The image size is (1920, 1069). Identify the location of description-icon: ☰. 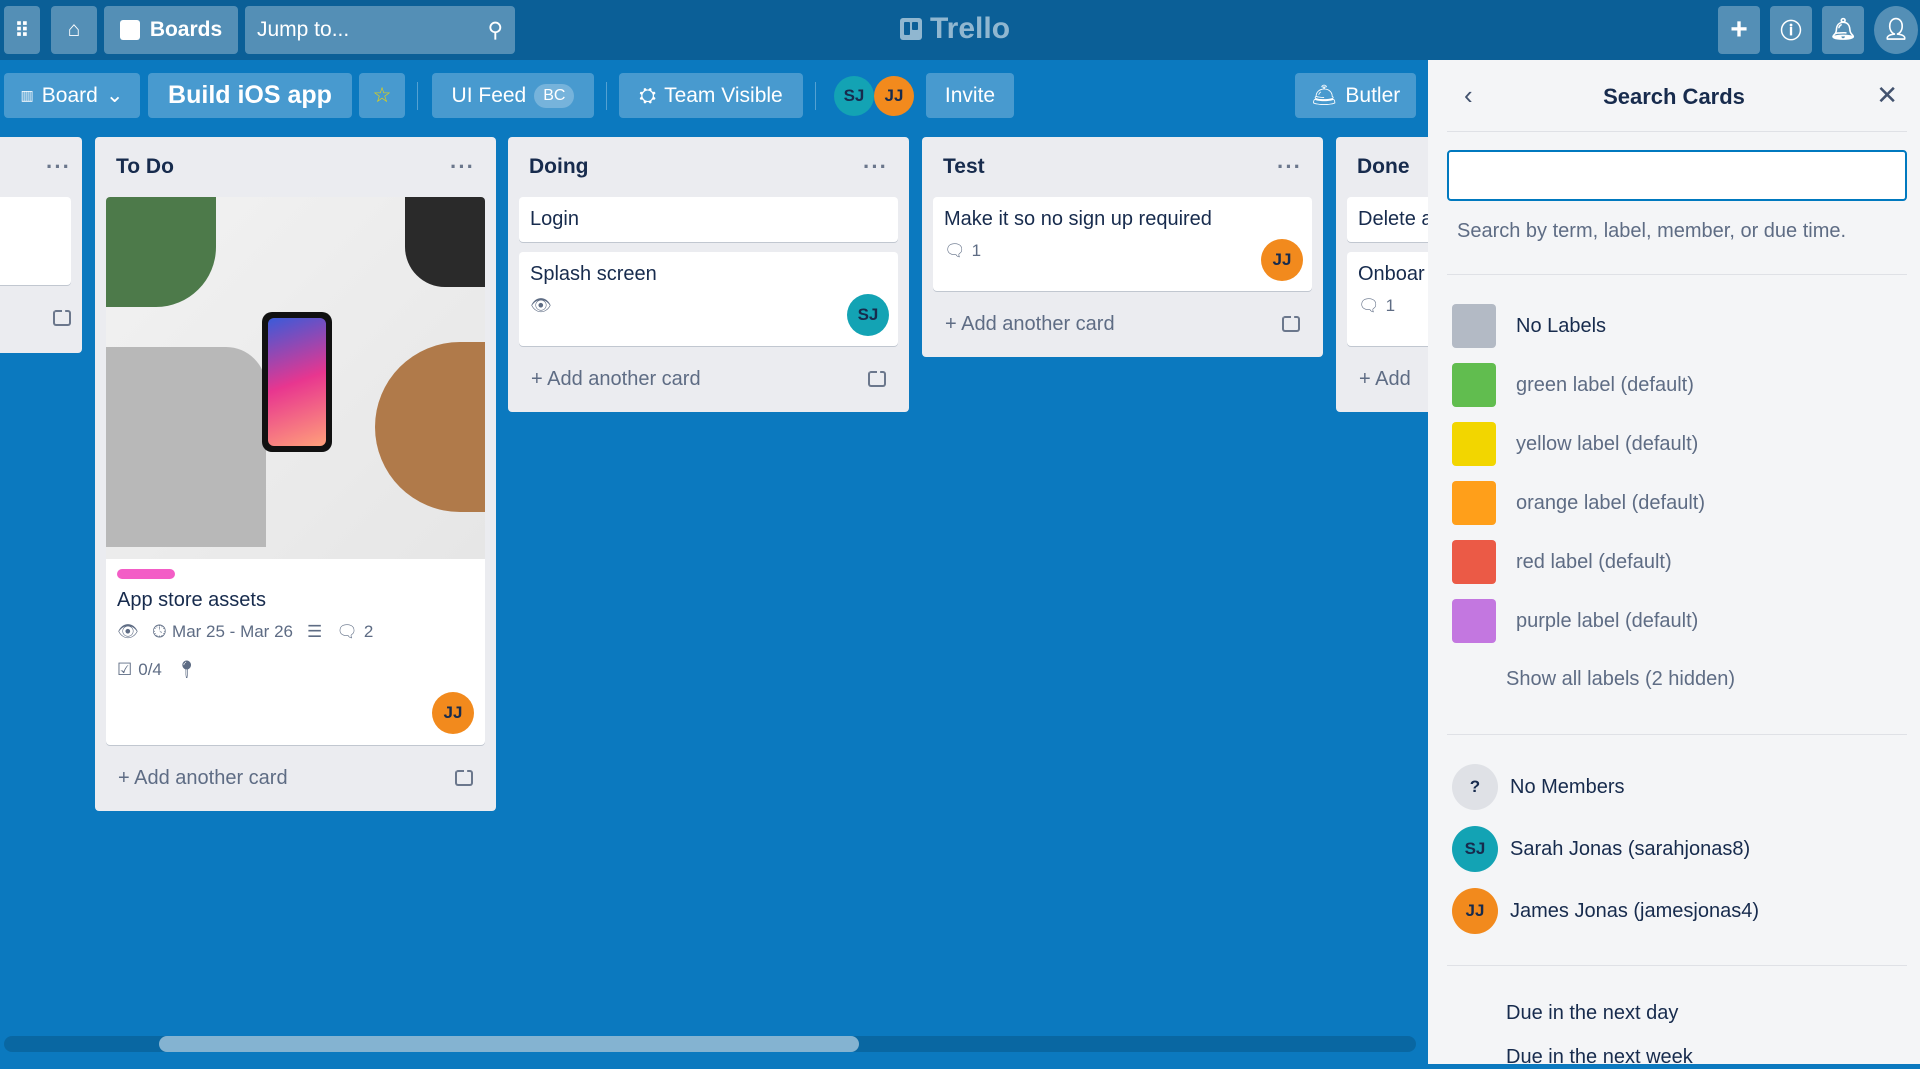
(314, 631).